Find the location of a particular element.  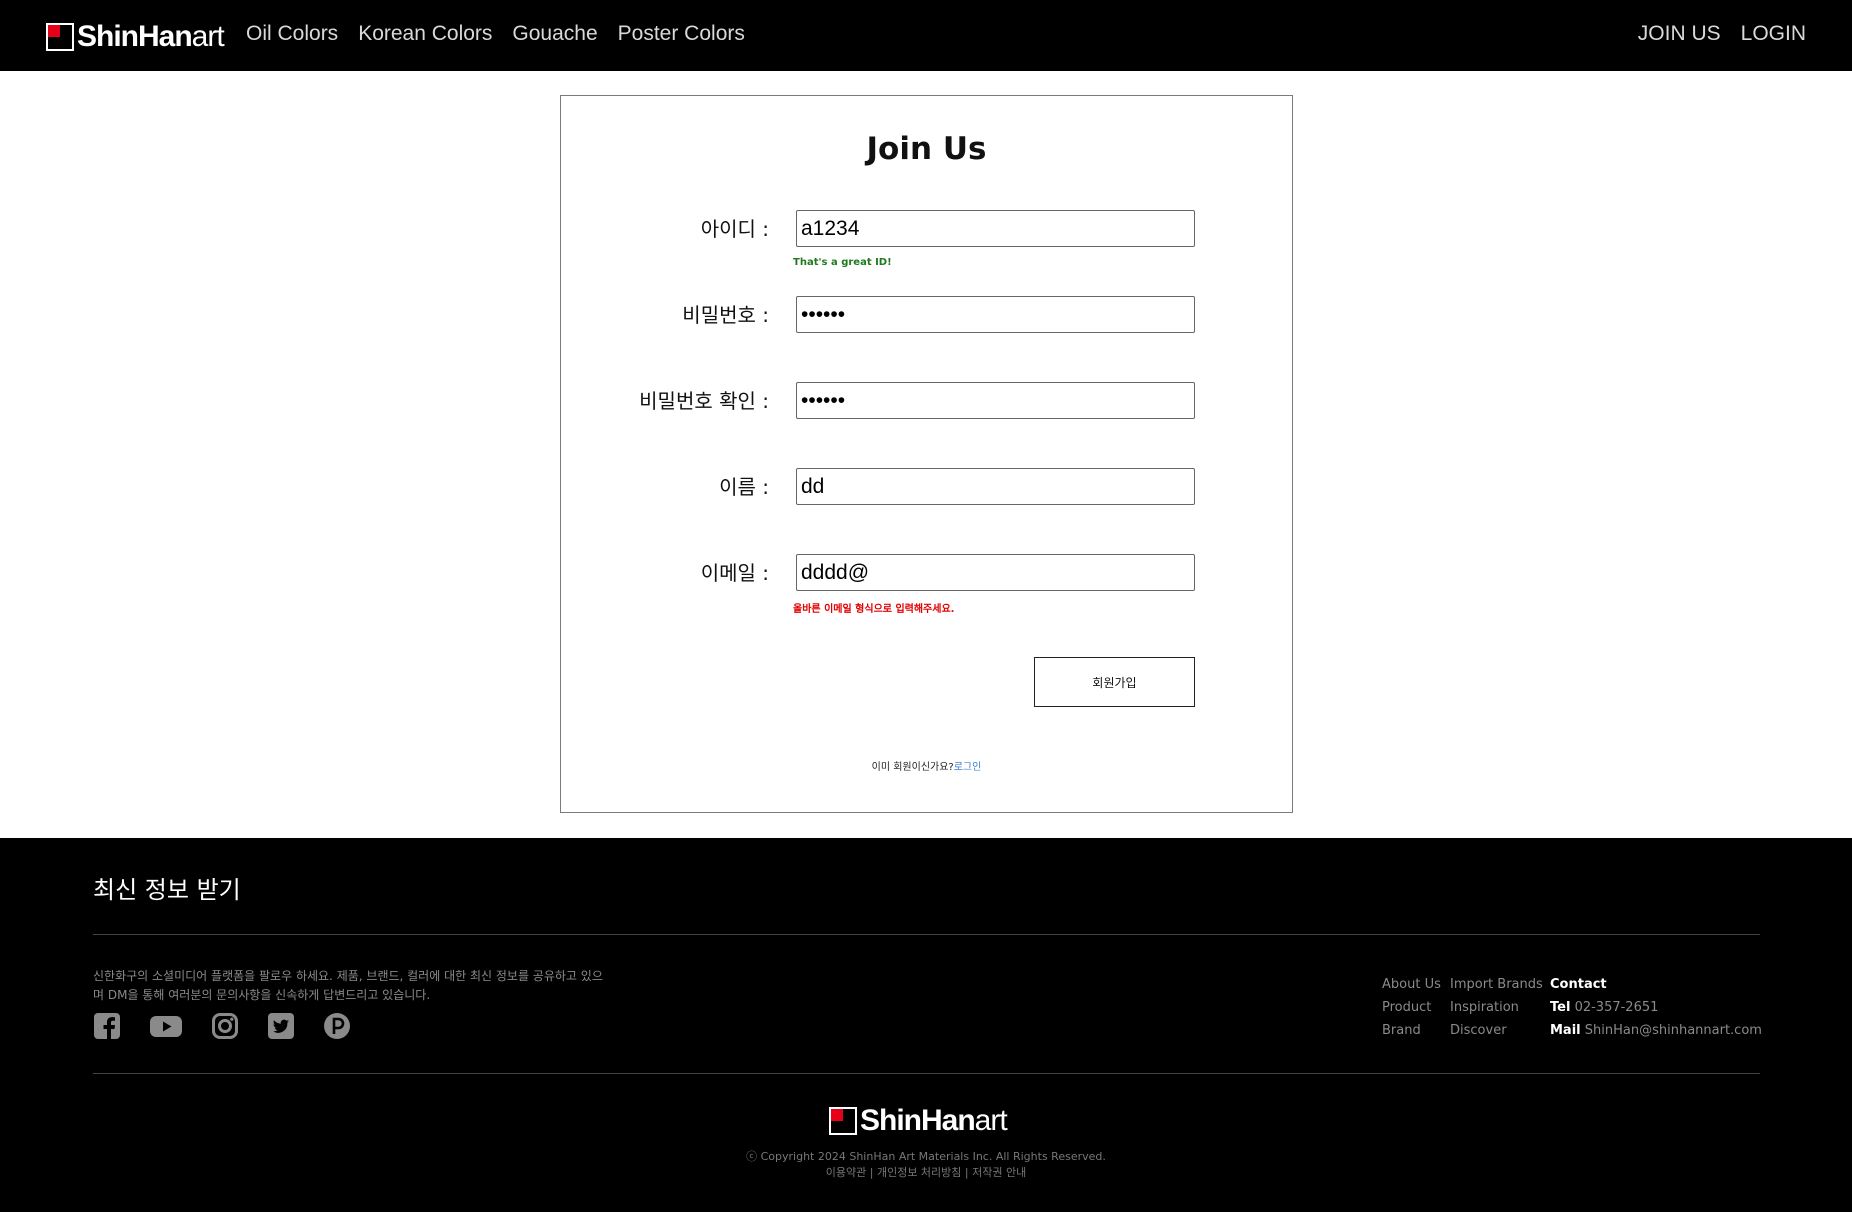

already-member-text: 이미 회원이신가요?로그인 is located at coordinates (926, 765).